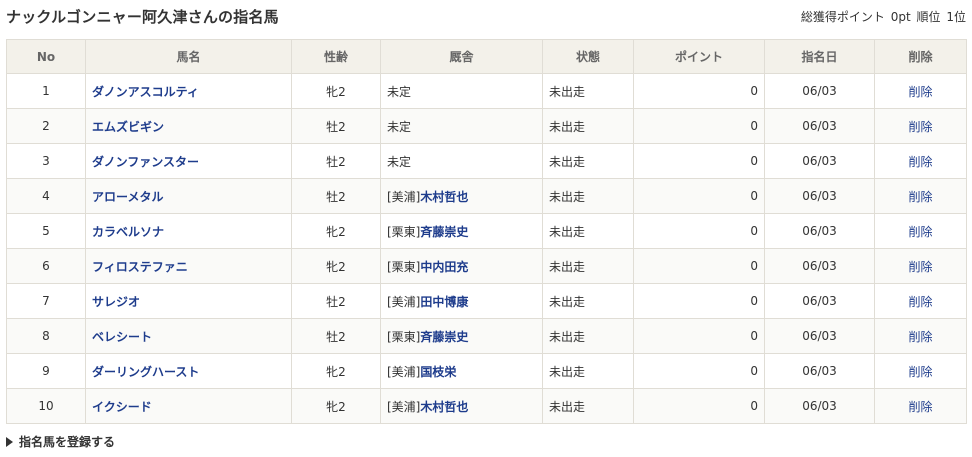 This screenshot has width=972, height=457. Describe the element at coordinates (46, 161) in the screenshot. I see `row-number: 3` at that location.